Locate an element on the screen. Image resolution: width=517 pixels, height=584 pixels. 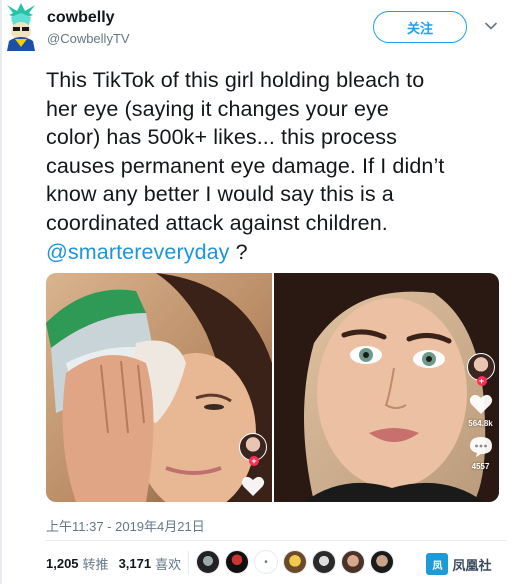
tweet-stats: 1,205 转推 3,171 喜欢 is located at coordinates (113, 563).